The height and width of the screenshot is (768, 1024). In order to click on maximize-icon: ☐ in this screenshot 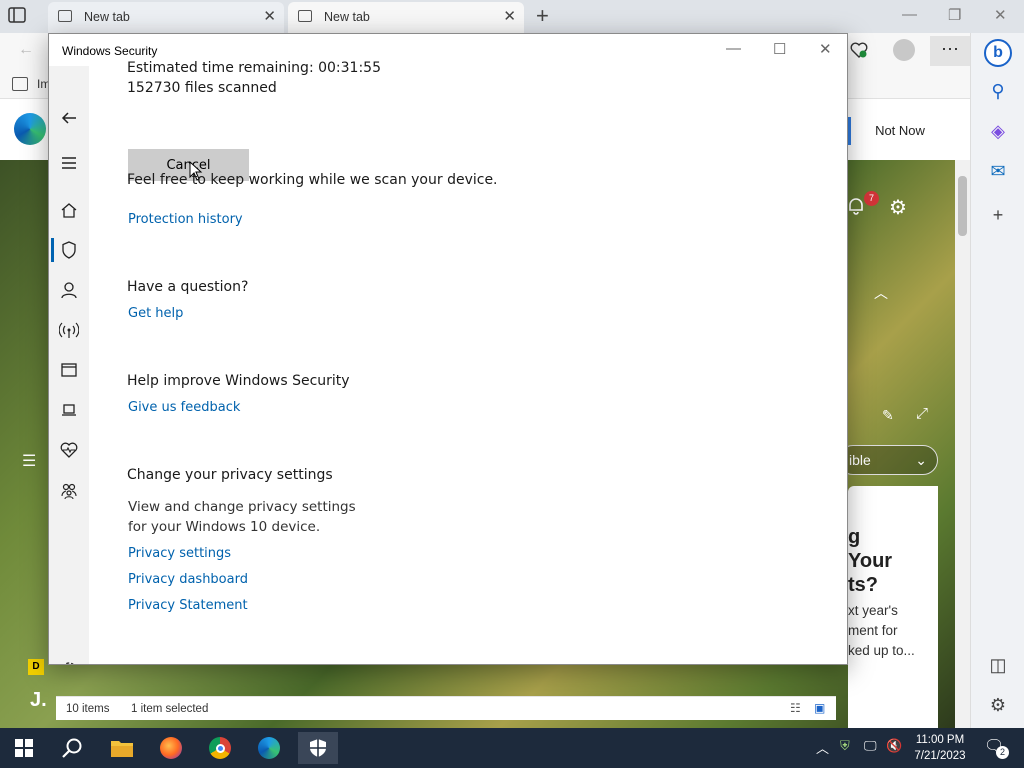, I will do `click(779, 49)`.